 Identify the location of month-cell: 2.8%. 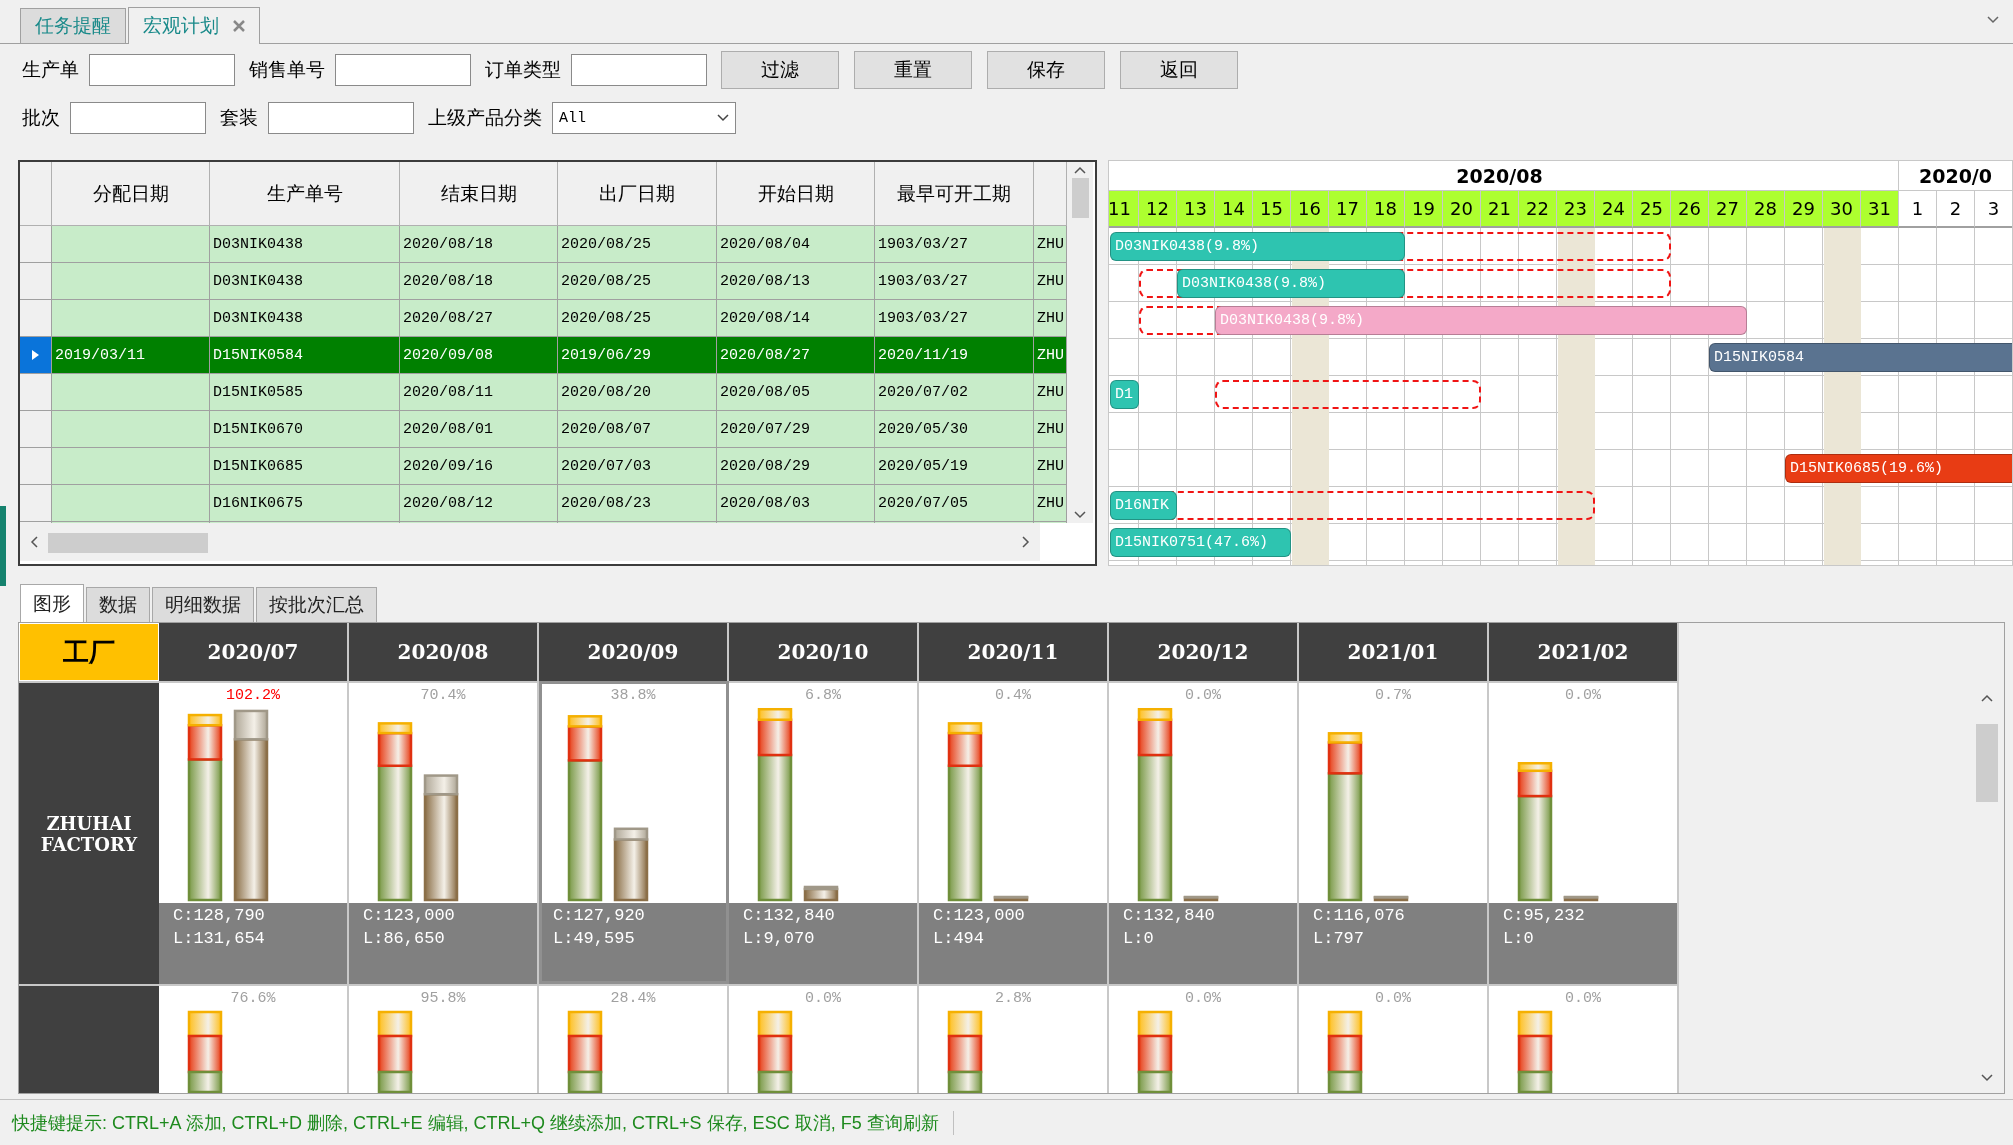
(1014, 1038).